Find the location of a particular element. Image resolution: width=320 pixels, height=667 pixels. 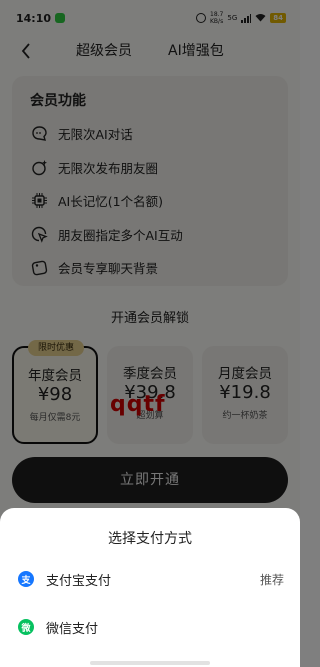

payment-method-label: 微信支付 is located at coordinates (72, 629).